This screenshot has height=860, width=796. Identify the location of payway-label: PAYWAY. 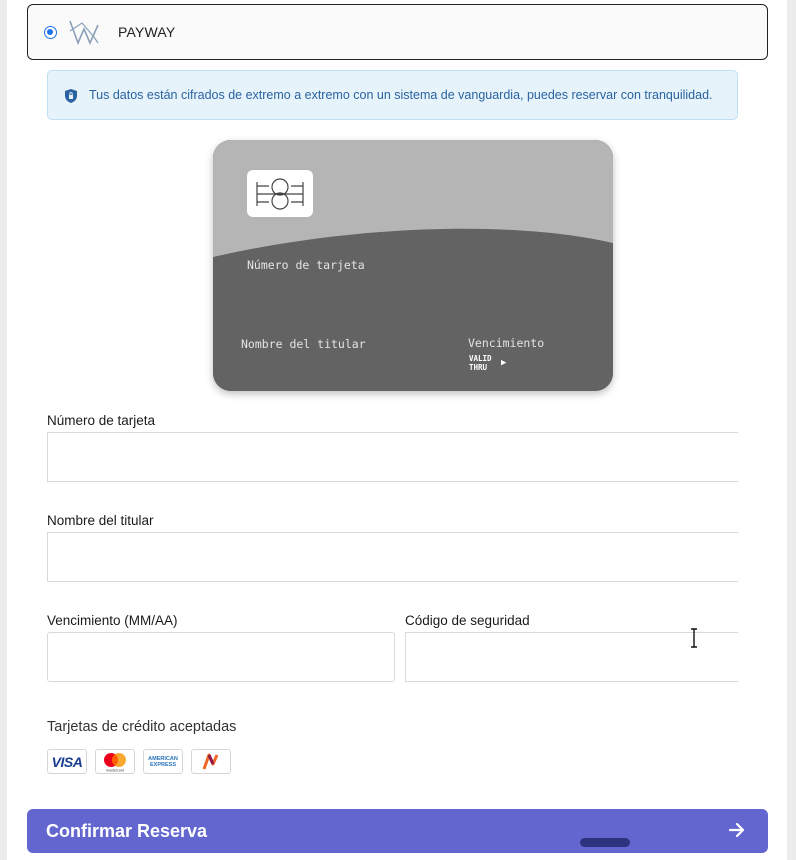
(147, 32).